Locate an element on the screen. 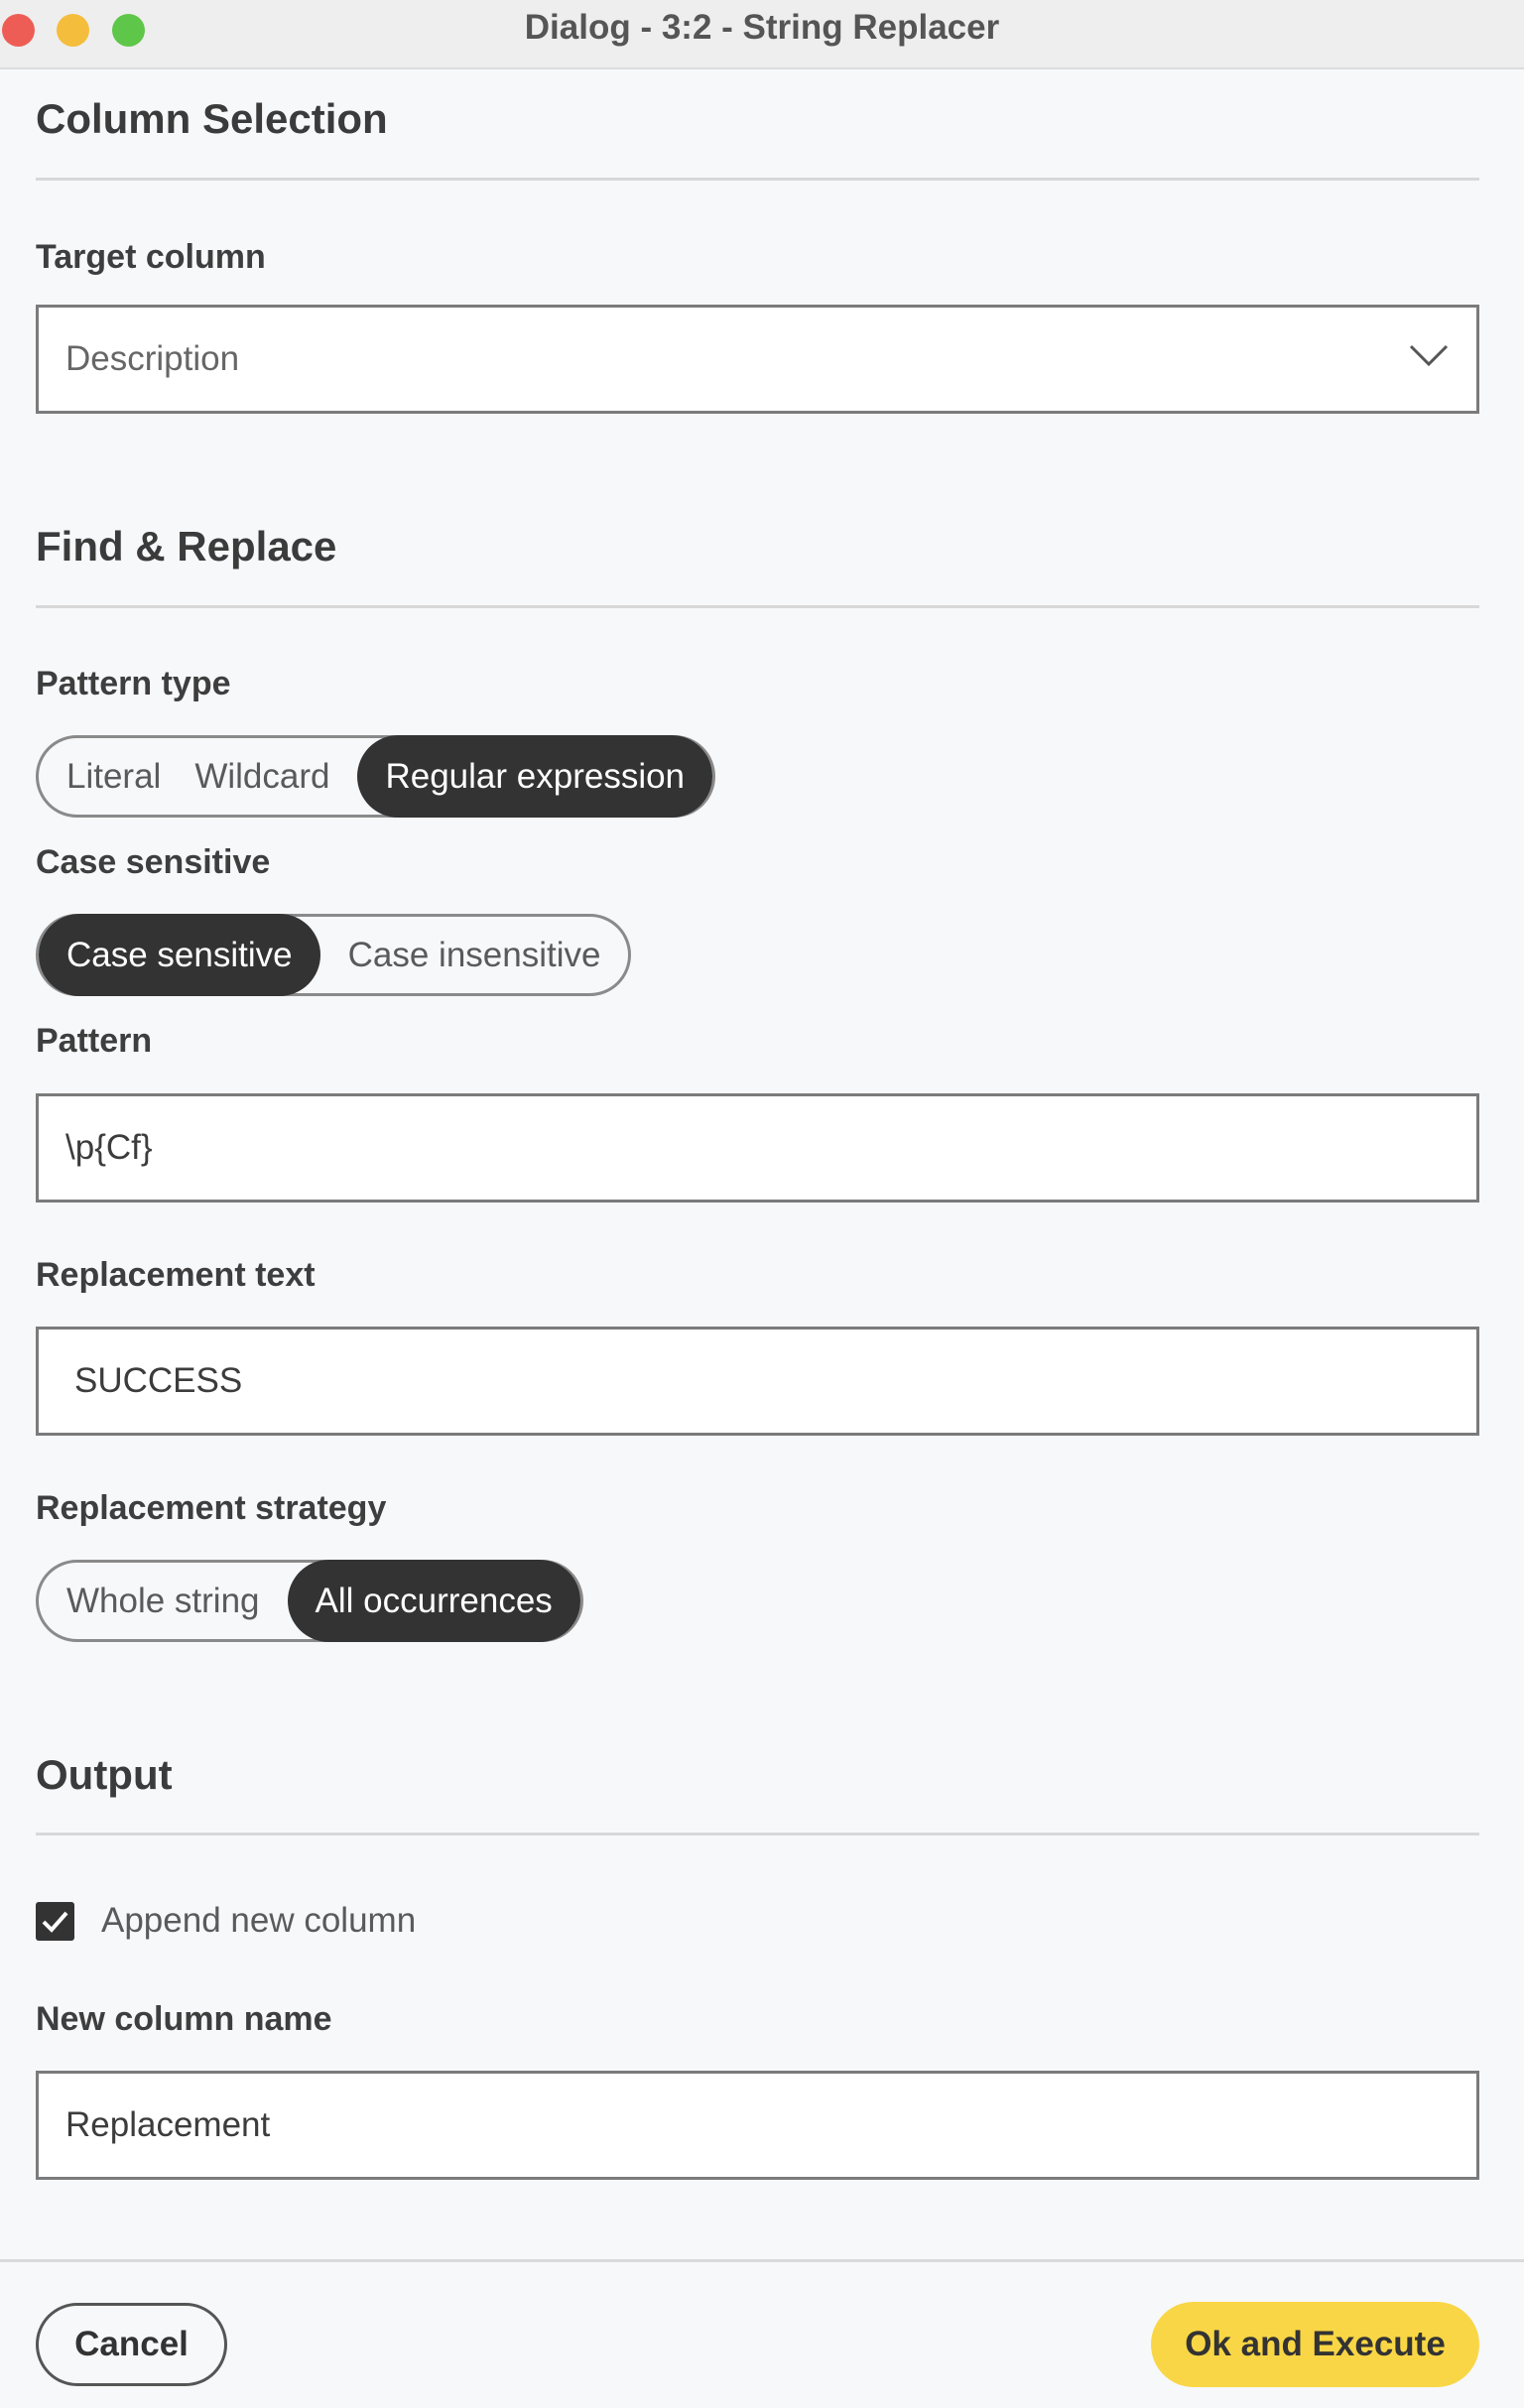 This screenshot has width=1524, height=2408. footer-divider is located at coordinates (762, 2260).